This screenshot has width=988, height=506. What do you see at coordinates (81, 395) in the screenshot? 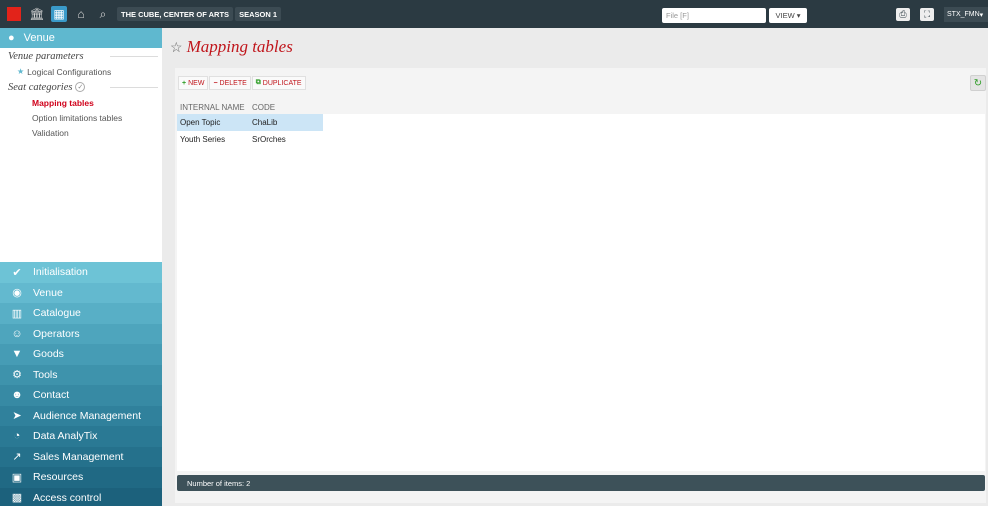
I see `module-contact: ☻ Contact` at bounding box center [81, 395].